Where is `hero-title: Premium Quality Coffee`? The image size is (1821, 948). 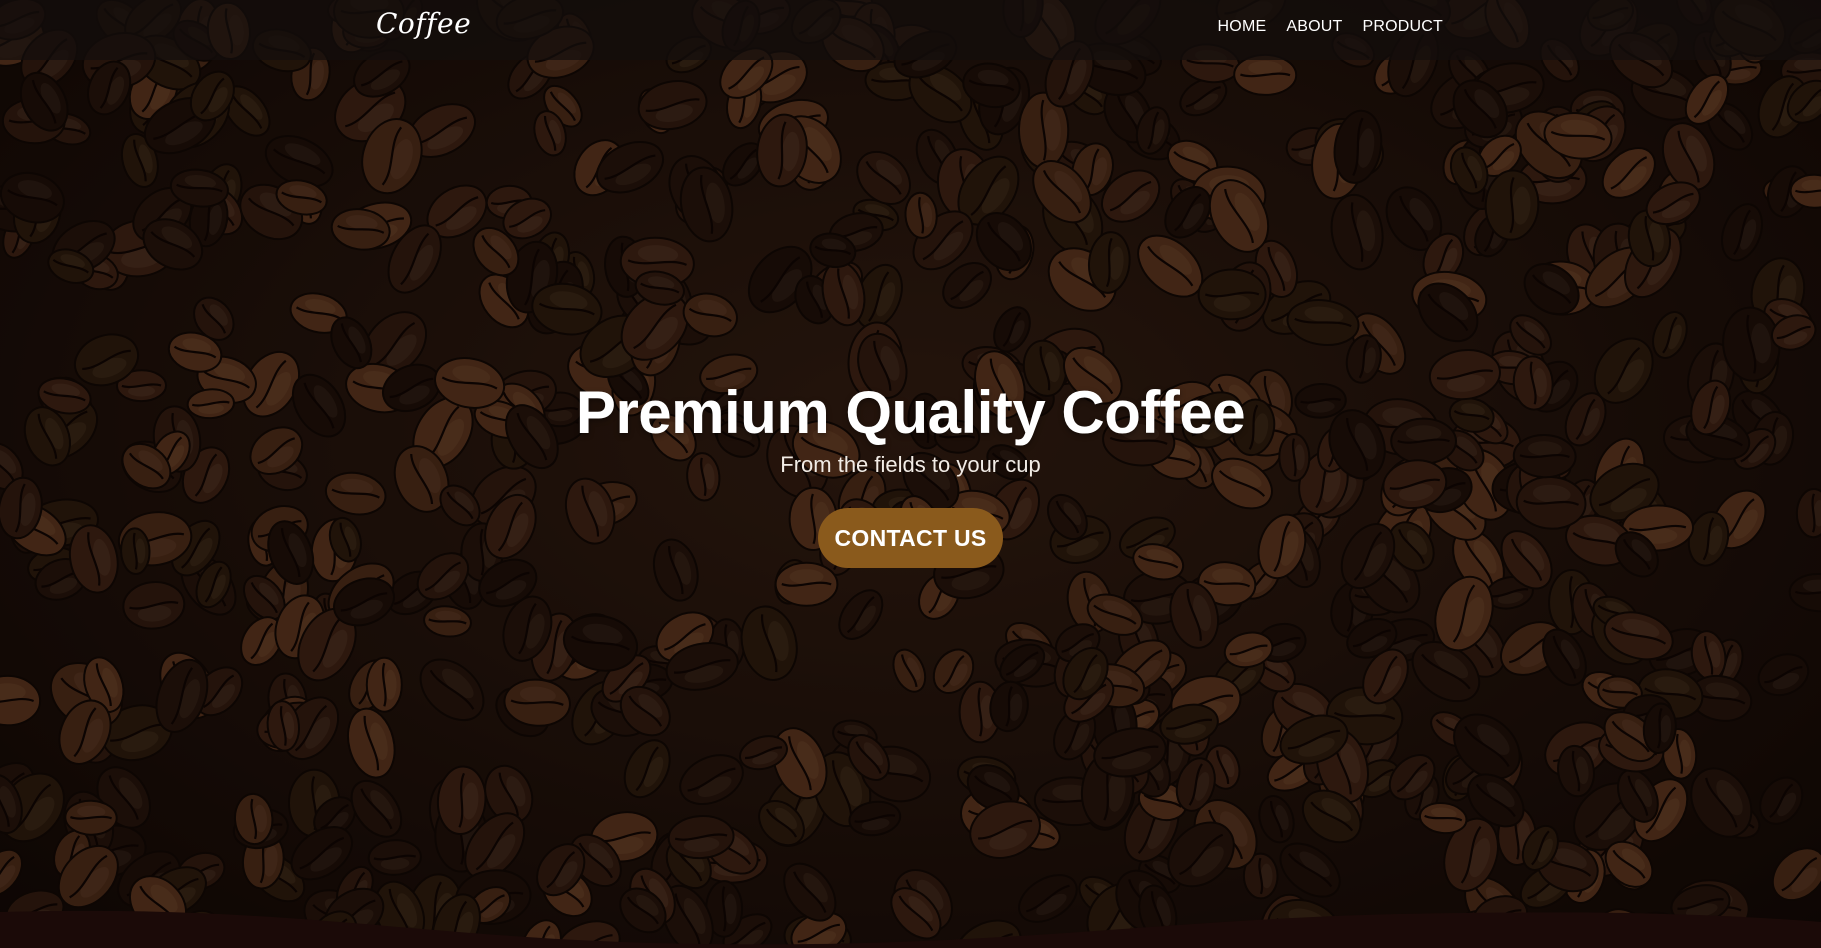
hero-title: Premium Quality Coffee is located at coordinates (910, 412).